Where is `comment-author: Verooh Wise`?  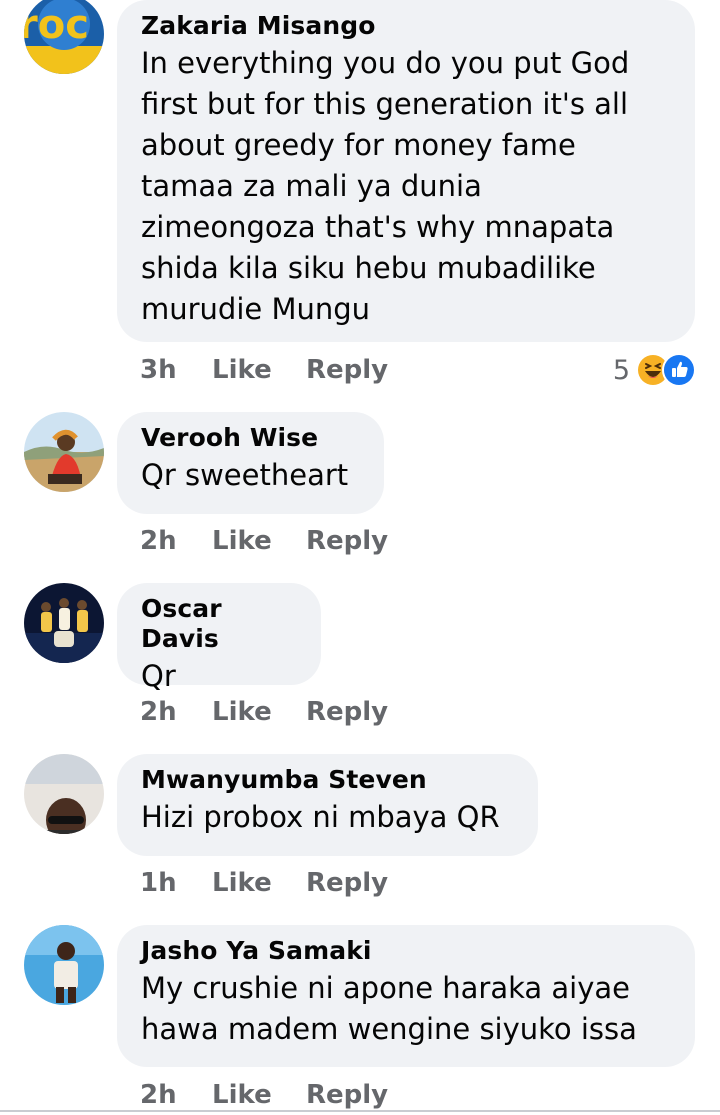
comment-author: Verooh Wise is located at coordinates (250, 438).